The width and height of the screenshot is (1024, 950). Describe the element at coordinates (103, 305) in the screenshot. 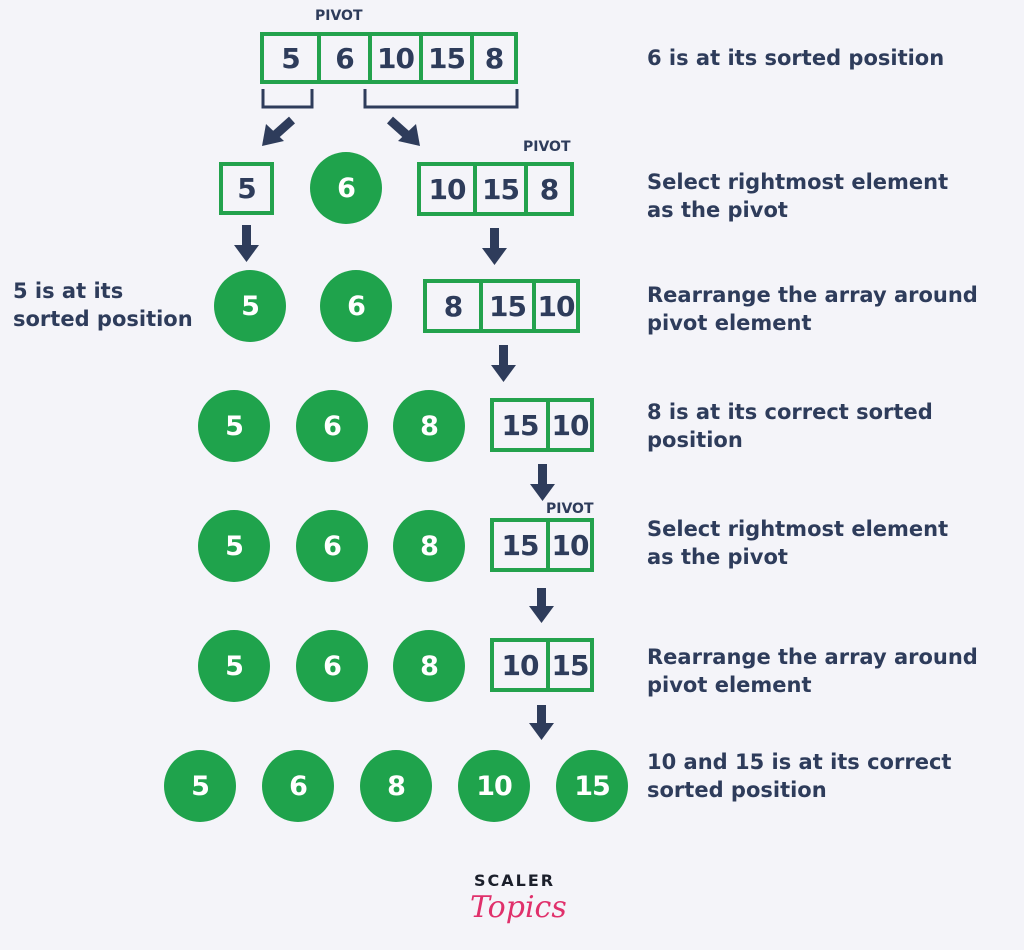

I see `step3-left-note: 5 is at its sorted position` at that location.